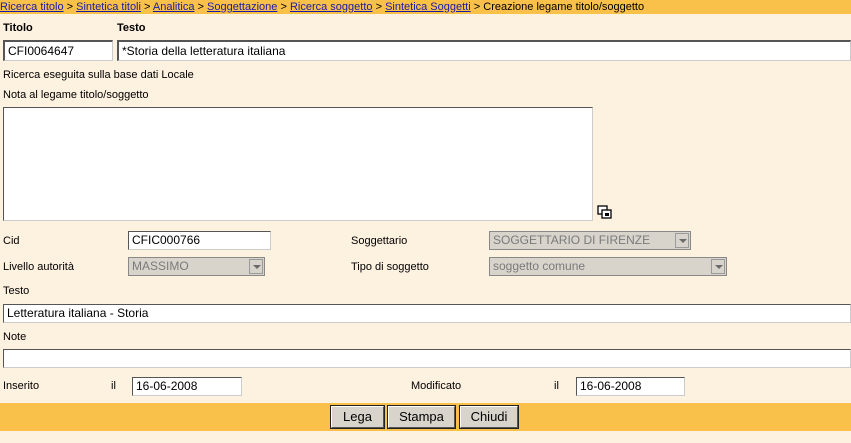  I want to click on testo-header: Testo, so click(131, 28).